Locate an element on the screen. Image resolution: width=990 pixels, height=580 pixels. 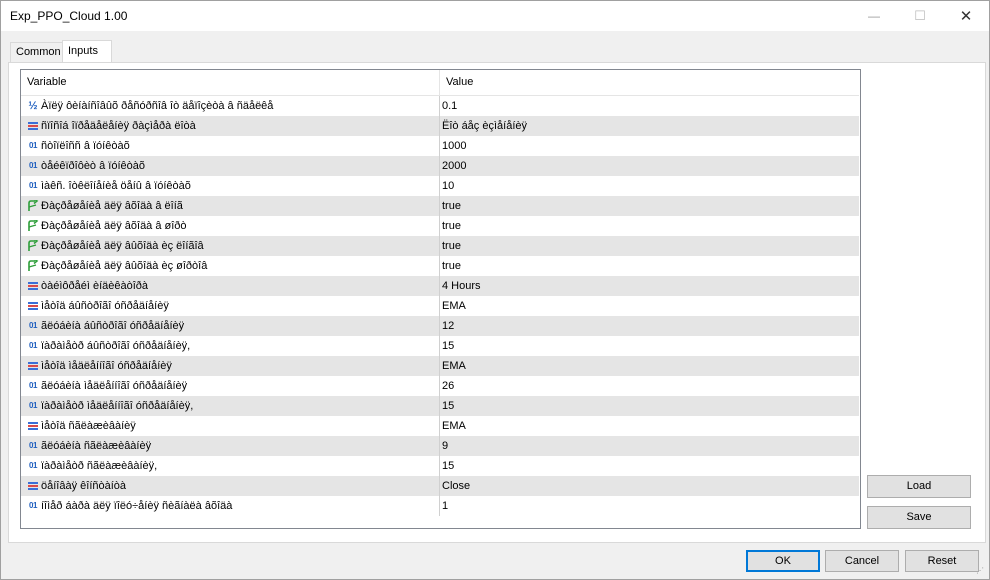
table-row: 01 ãëóáèíà ìåäëåííîãî óñðåäíåíèÿ 26 is located at coordinates (440, 386).